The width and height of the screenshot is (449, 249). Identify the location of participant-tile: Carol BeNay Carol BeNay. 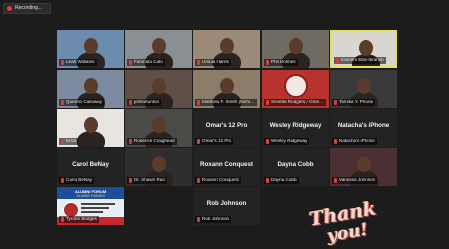
(90, 167).